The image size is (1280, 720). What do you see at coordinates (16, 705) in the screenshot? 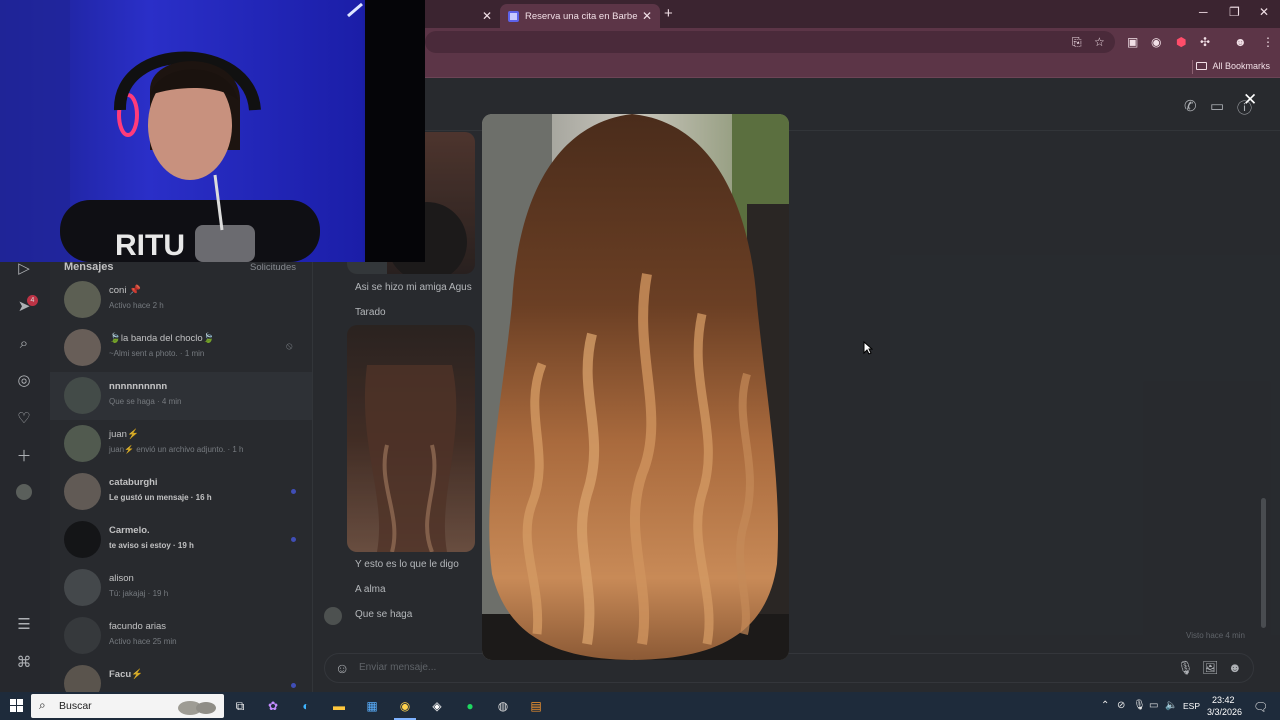
I see `windows-start-icon` at bounding box center [16, 705].